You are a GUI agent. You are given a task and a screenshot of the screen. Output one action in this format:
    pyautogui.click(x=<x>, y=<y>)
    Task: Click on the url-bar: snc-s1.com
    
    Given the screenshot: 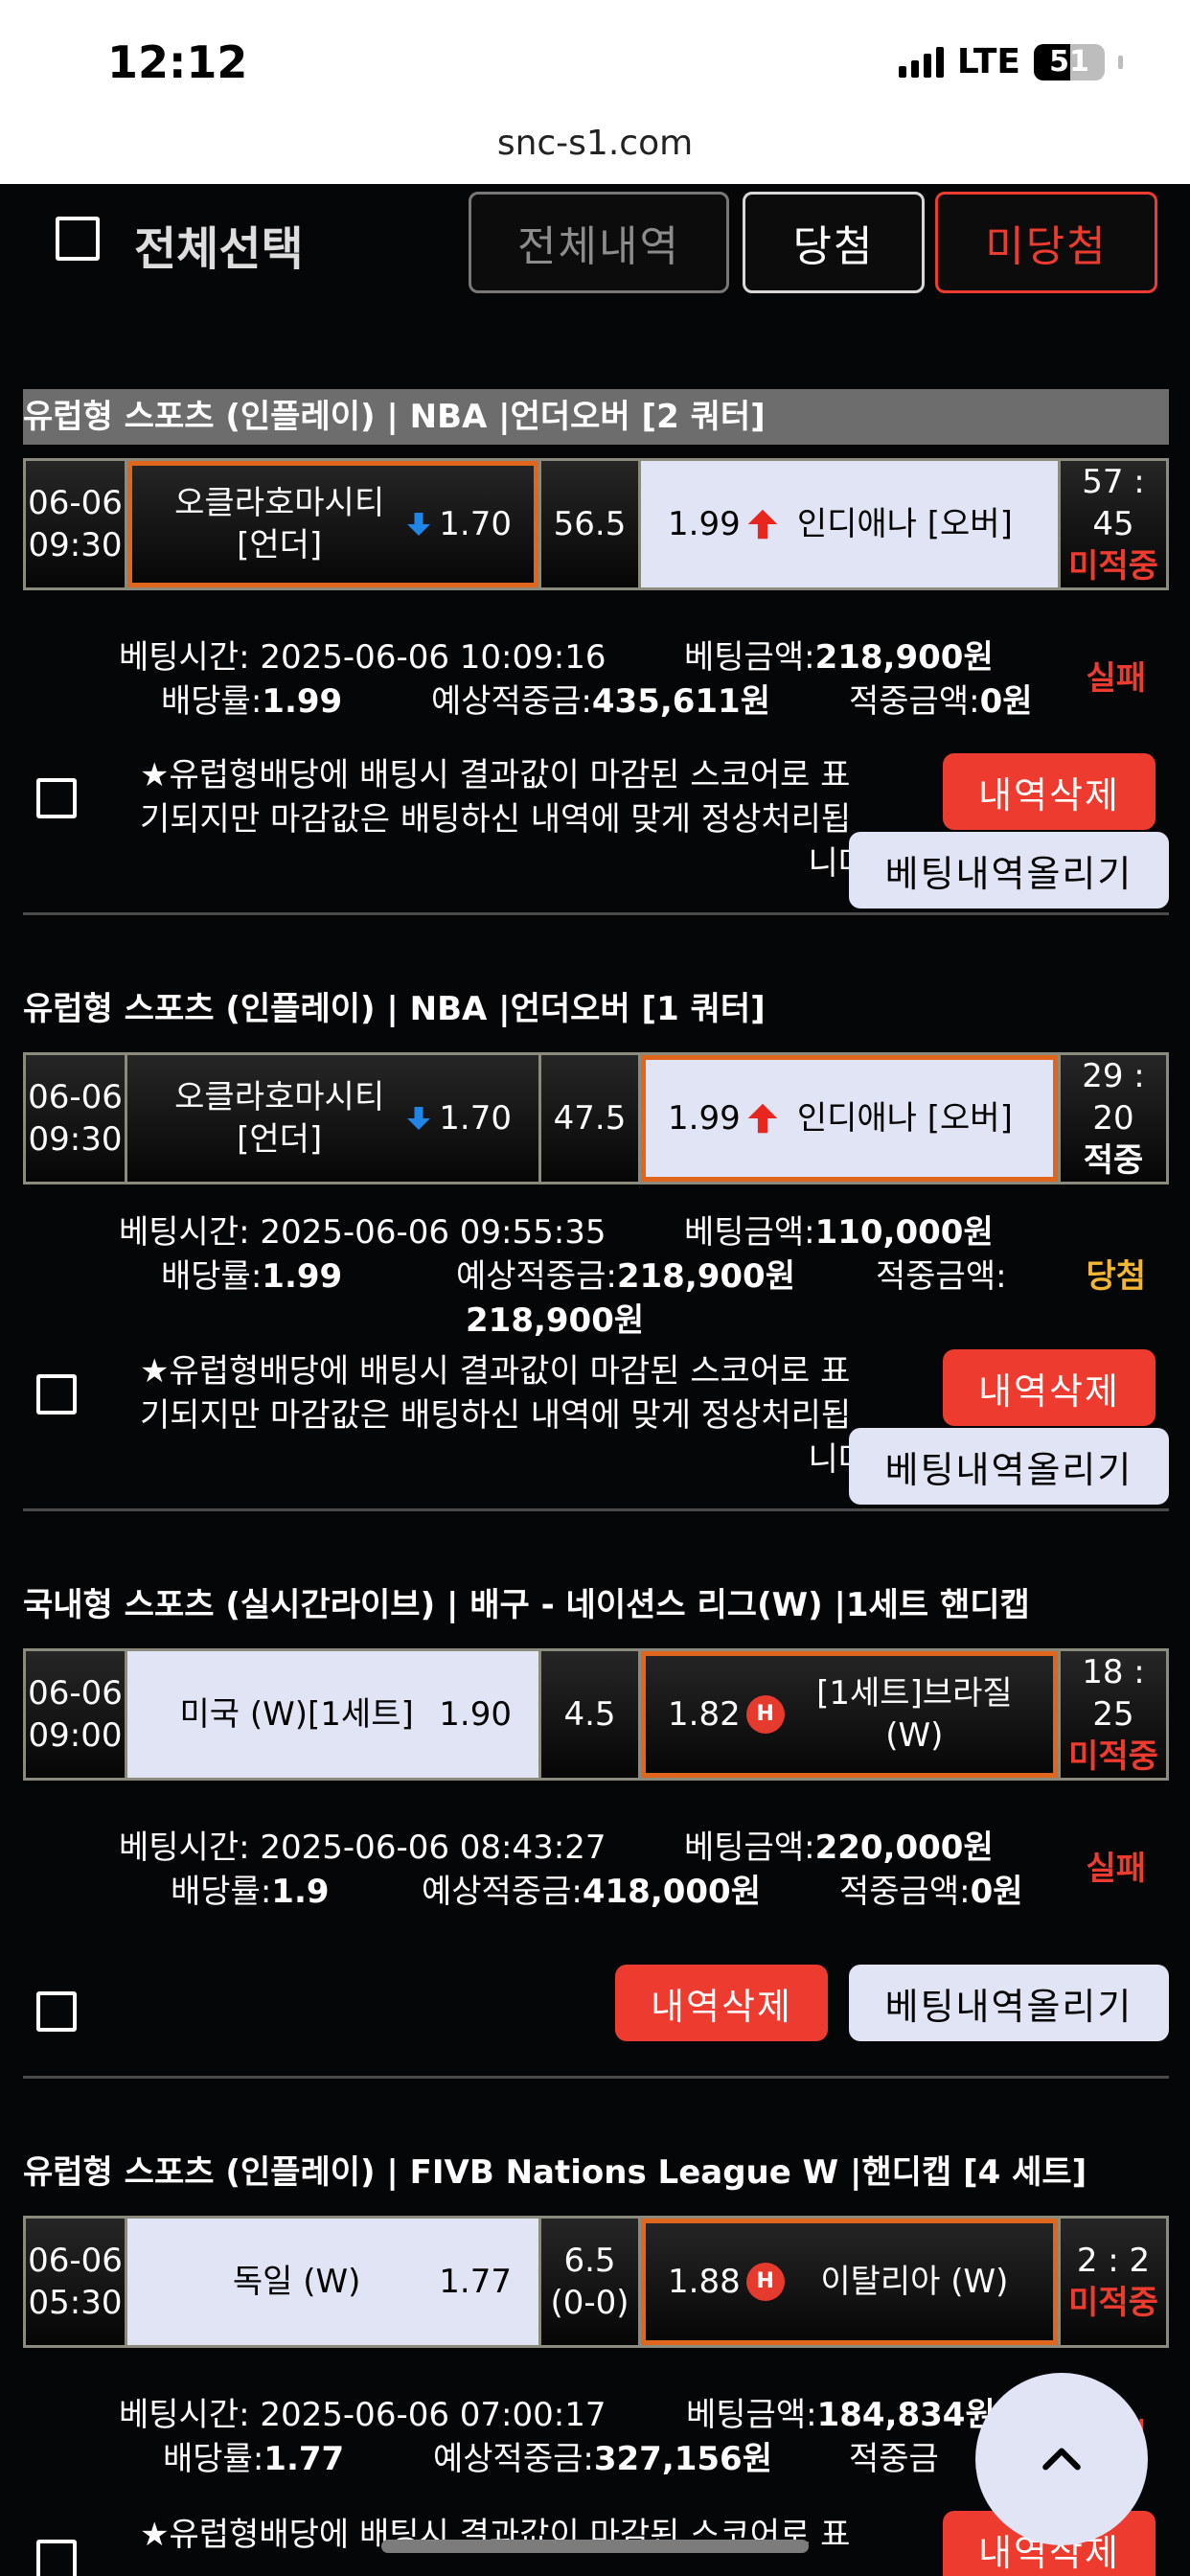 What is the action you would take?
    pyautogui.click(x=595, y=149)
    